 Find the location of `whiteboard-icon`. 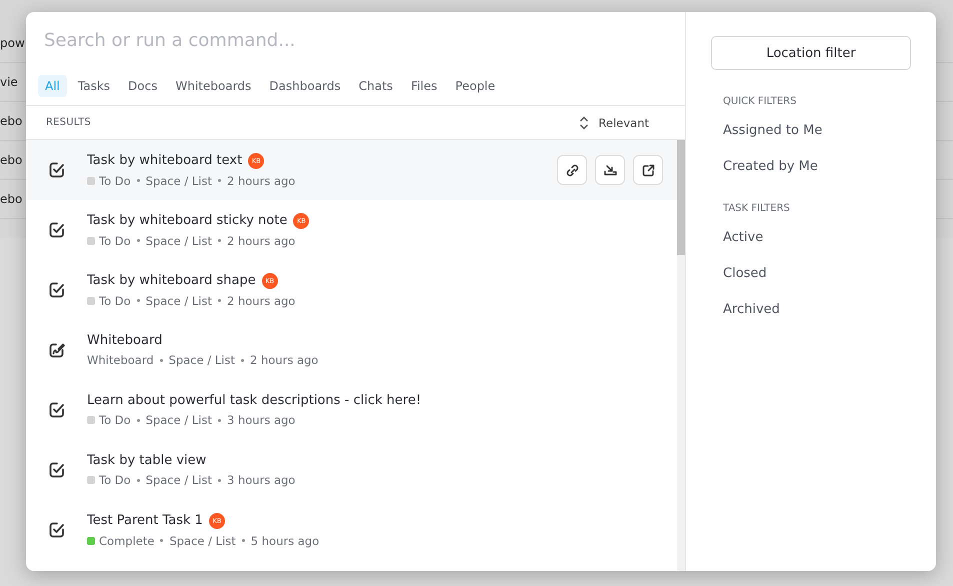

whiteboard-icon is located at coordinates (57, 350).